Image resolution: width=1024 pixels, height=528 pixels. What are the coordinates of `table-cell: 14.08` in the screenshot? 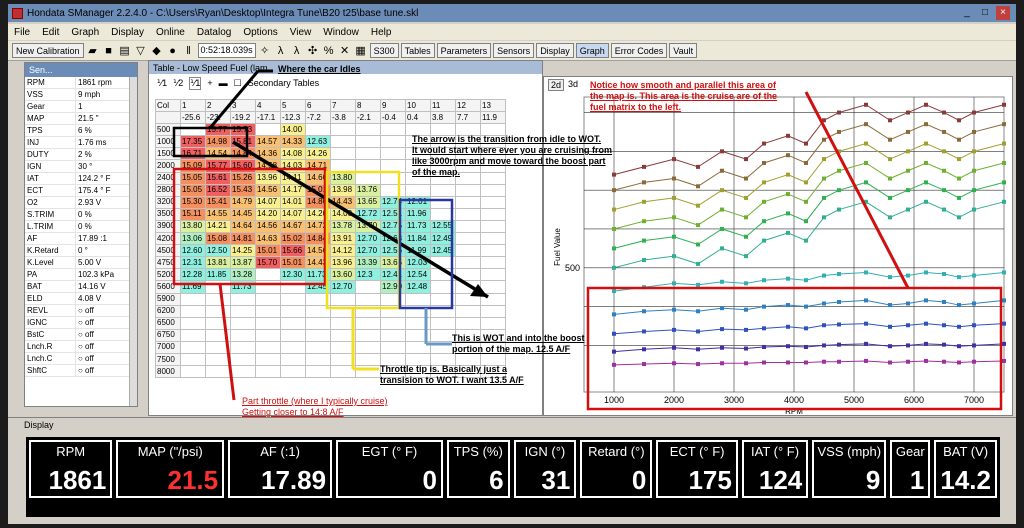 It's located at (293, 154).